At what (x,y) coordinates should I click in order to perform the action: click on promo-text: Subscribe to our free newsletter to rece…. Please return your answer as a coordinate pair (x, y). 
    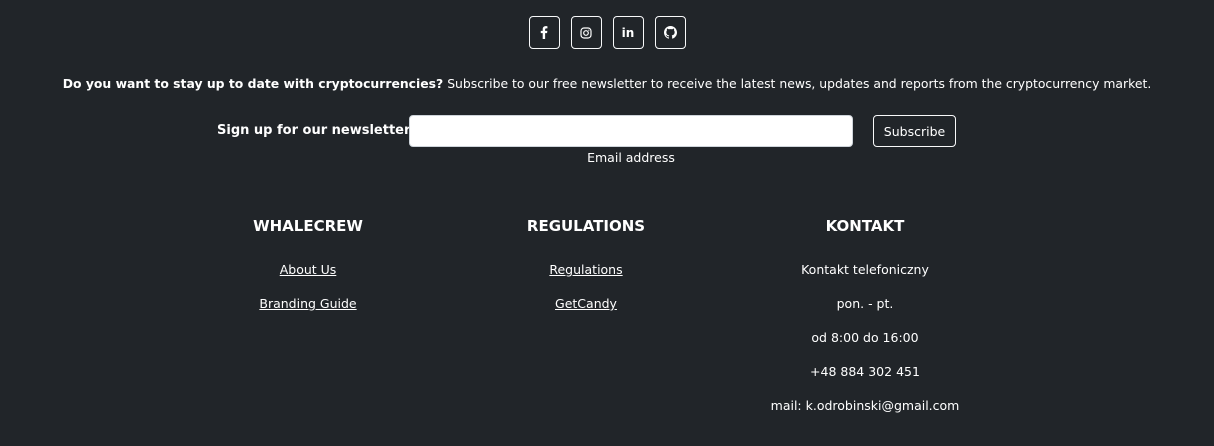
    Looking at the image, I should click on (797, 83).